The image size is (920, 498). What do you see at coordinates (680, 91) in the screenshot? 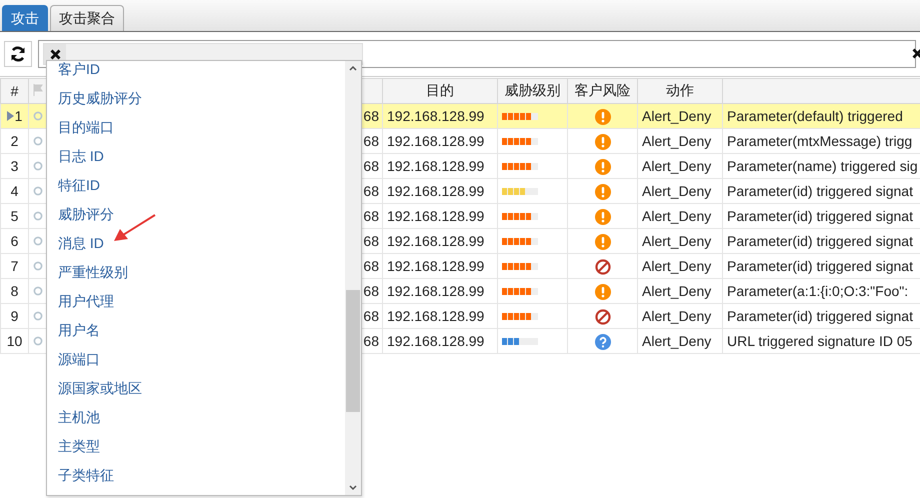
I see `column-header: 动作` at bounding box center [680, 91].